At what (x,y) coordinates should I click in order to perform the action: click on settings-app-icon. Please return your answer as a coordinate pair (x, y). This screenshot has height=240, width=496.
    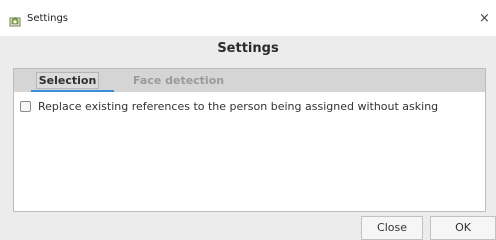
    Looking at the image, I should click on (15, 20).